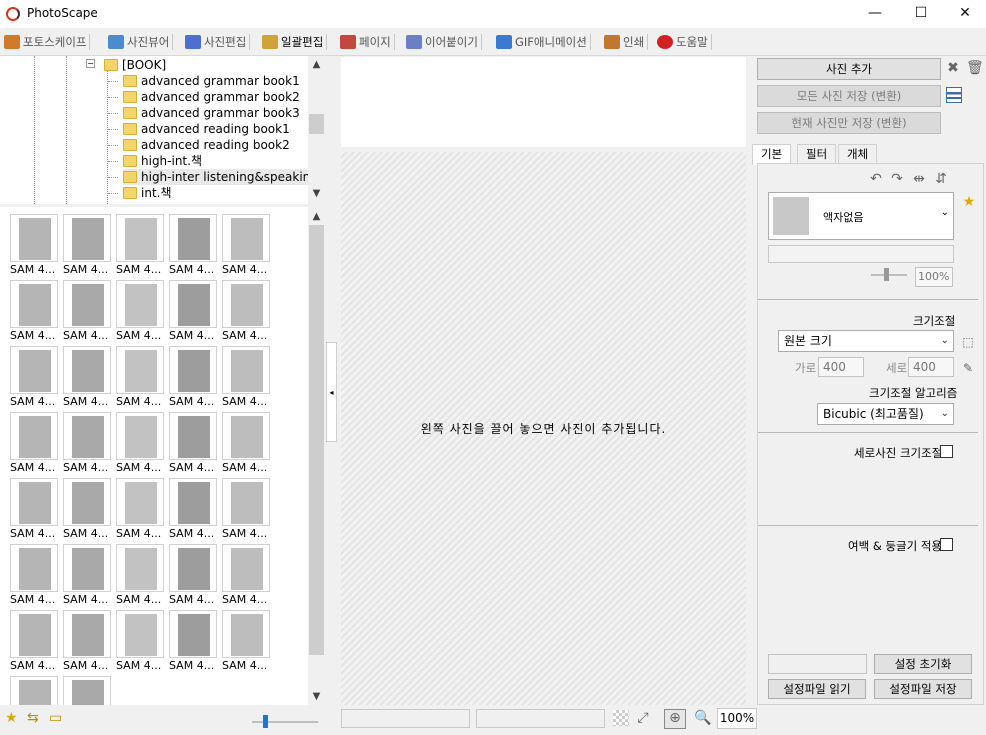 The width and height of the screenshot is (986, 735). What do you see at coordinates (90, 63) in the screenshot?
I see `collapse-node-icon: −` at bounding box center [90, 63].